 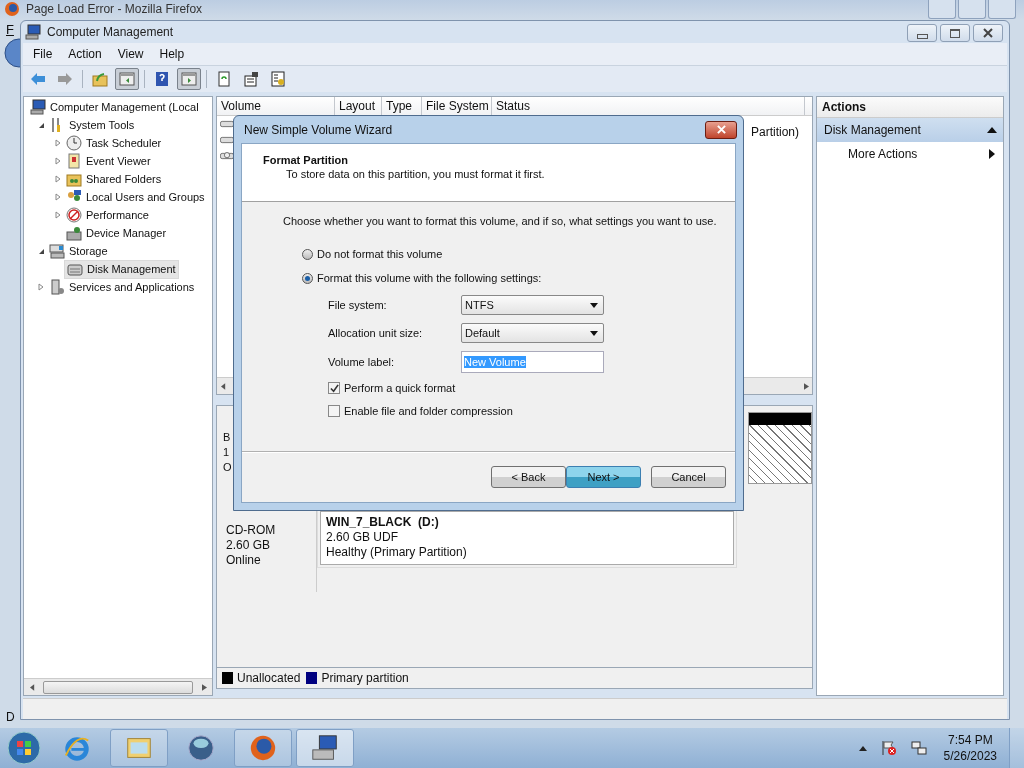 I want to click on globe-icon, so click(x=201, y=748).